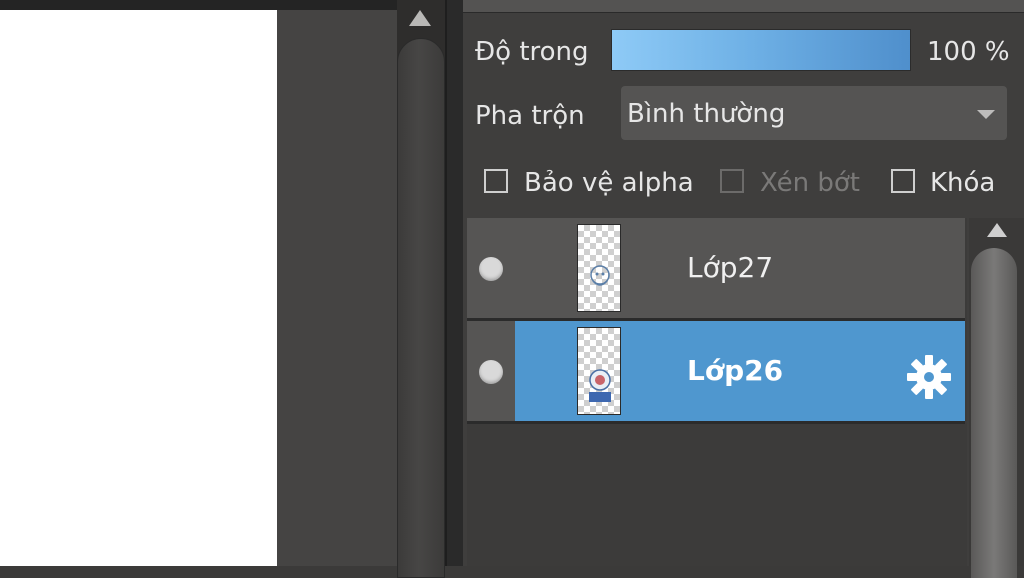 Image resolution: width=1024 pixels, height=578 pixels. I want to click on layer-row-content: Lớp26, so click(740, 371).